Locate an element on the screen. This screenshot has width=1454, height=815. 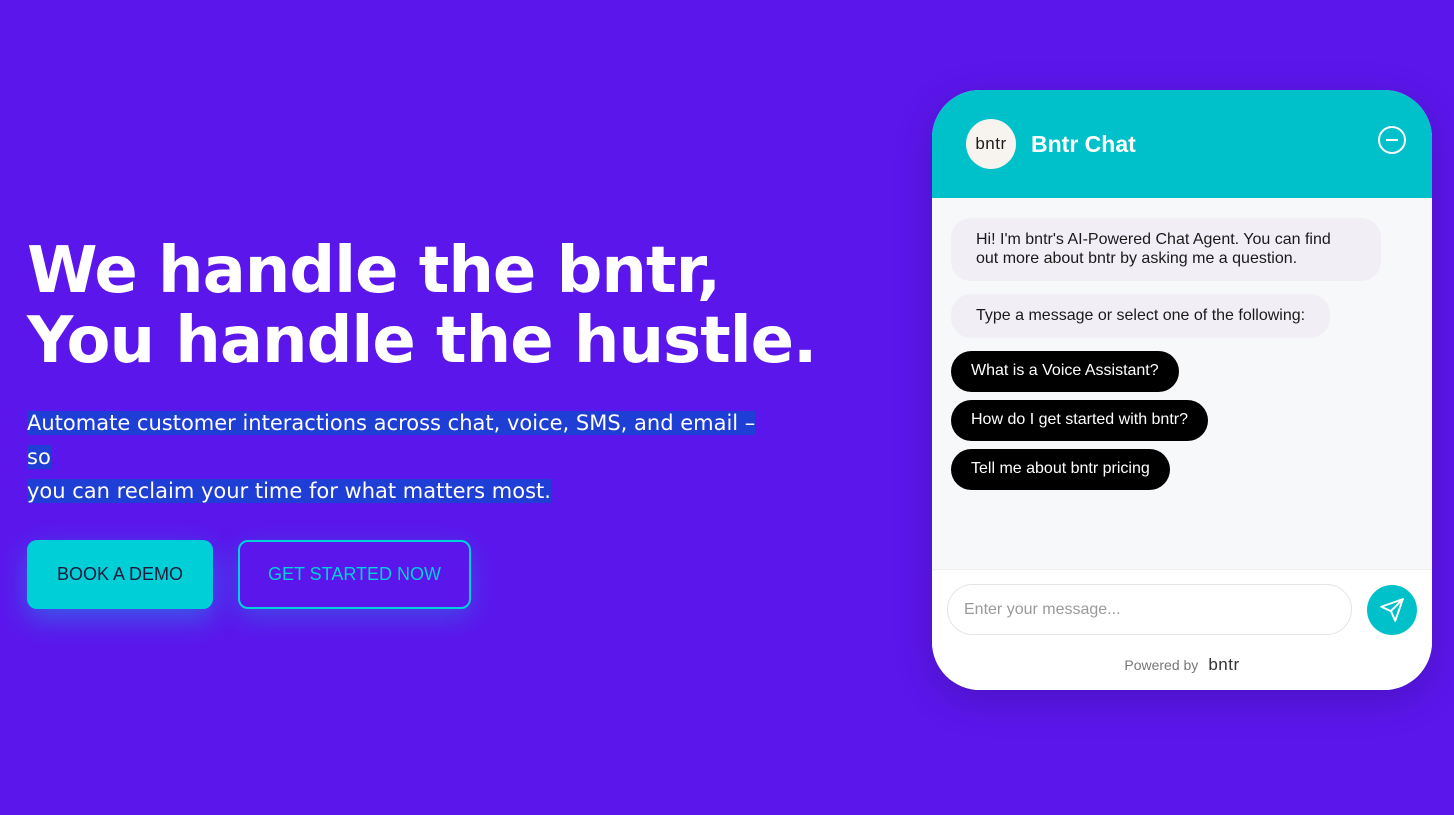
quick-reply-get-started: How do I get started with bntr? is located at coordinates (1079, 420).